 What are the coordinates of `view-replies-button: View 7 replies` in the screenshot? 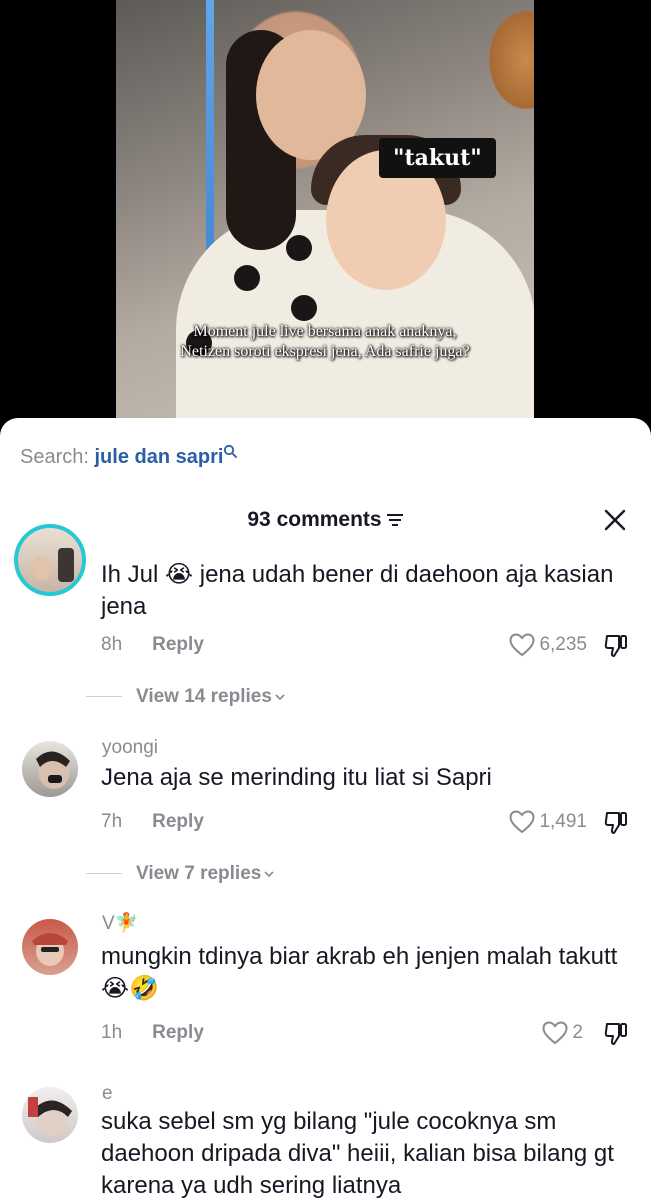 It's located at (180, 874).